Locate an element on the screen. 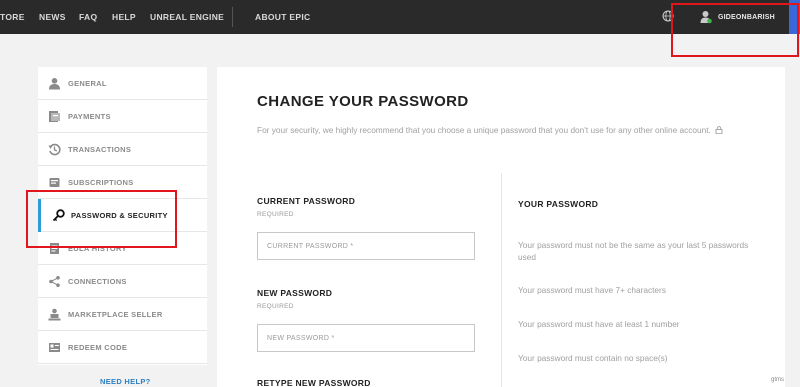 This screenshot has height=387, width=800. current-password-required: REQUIRED is located at coordinates (275, 214).